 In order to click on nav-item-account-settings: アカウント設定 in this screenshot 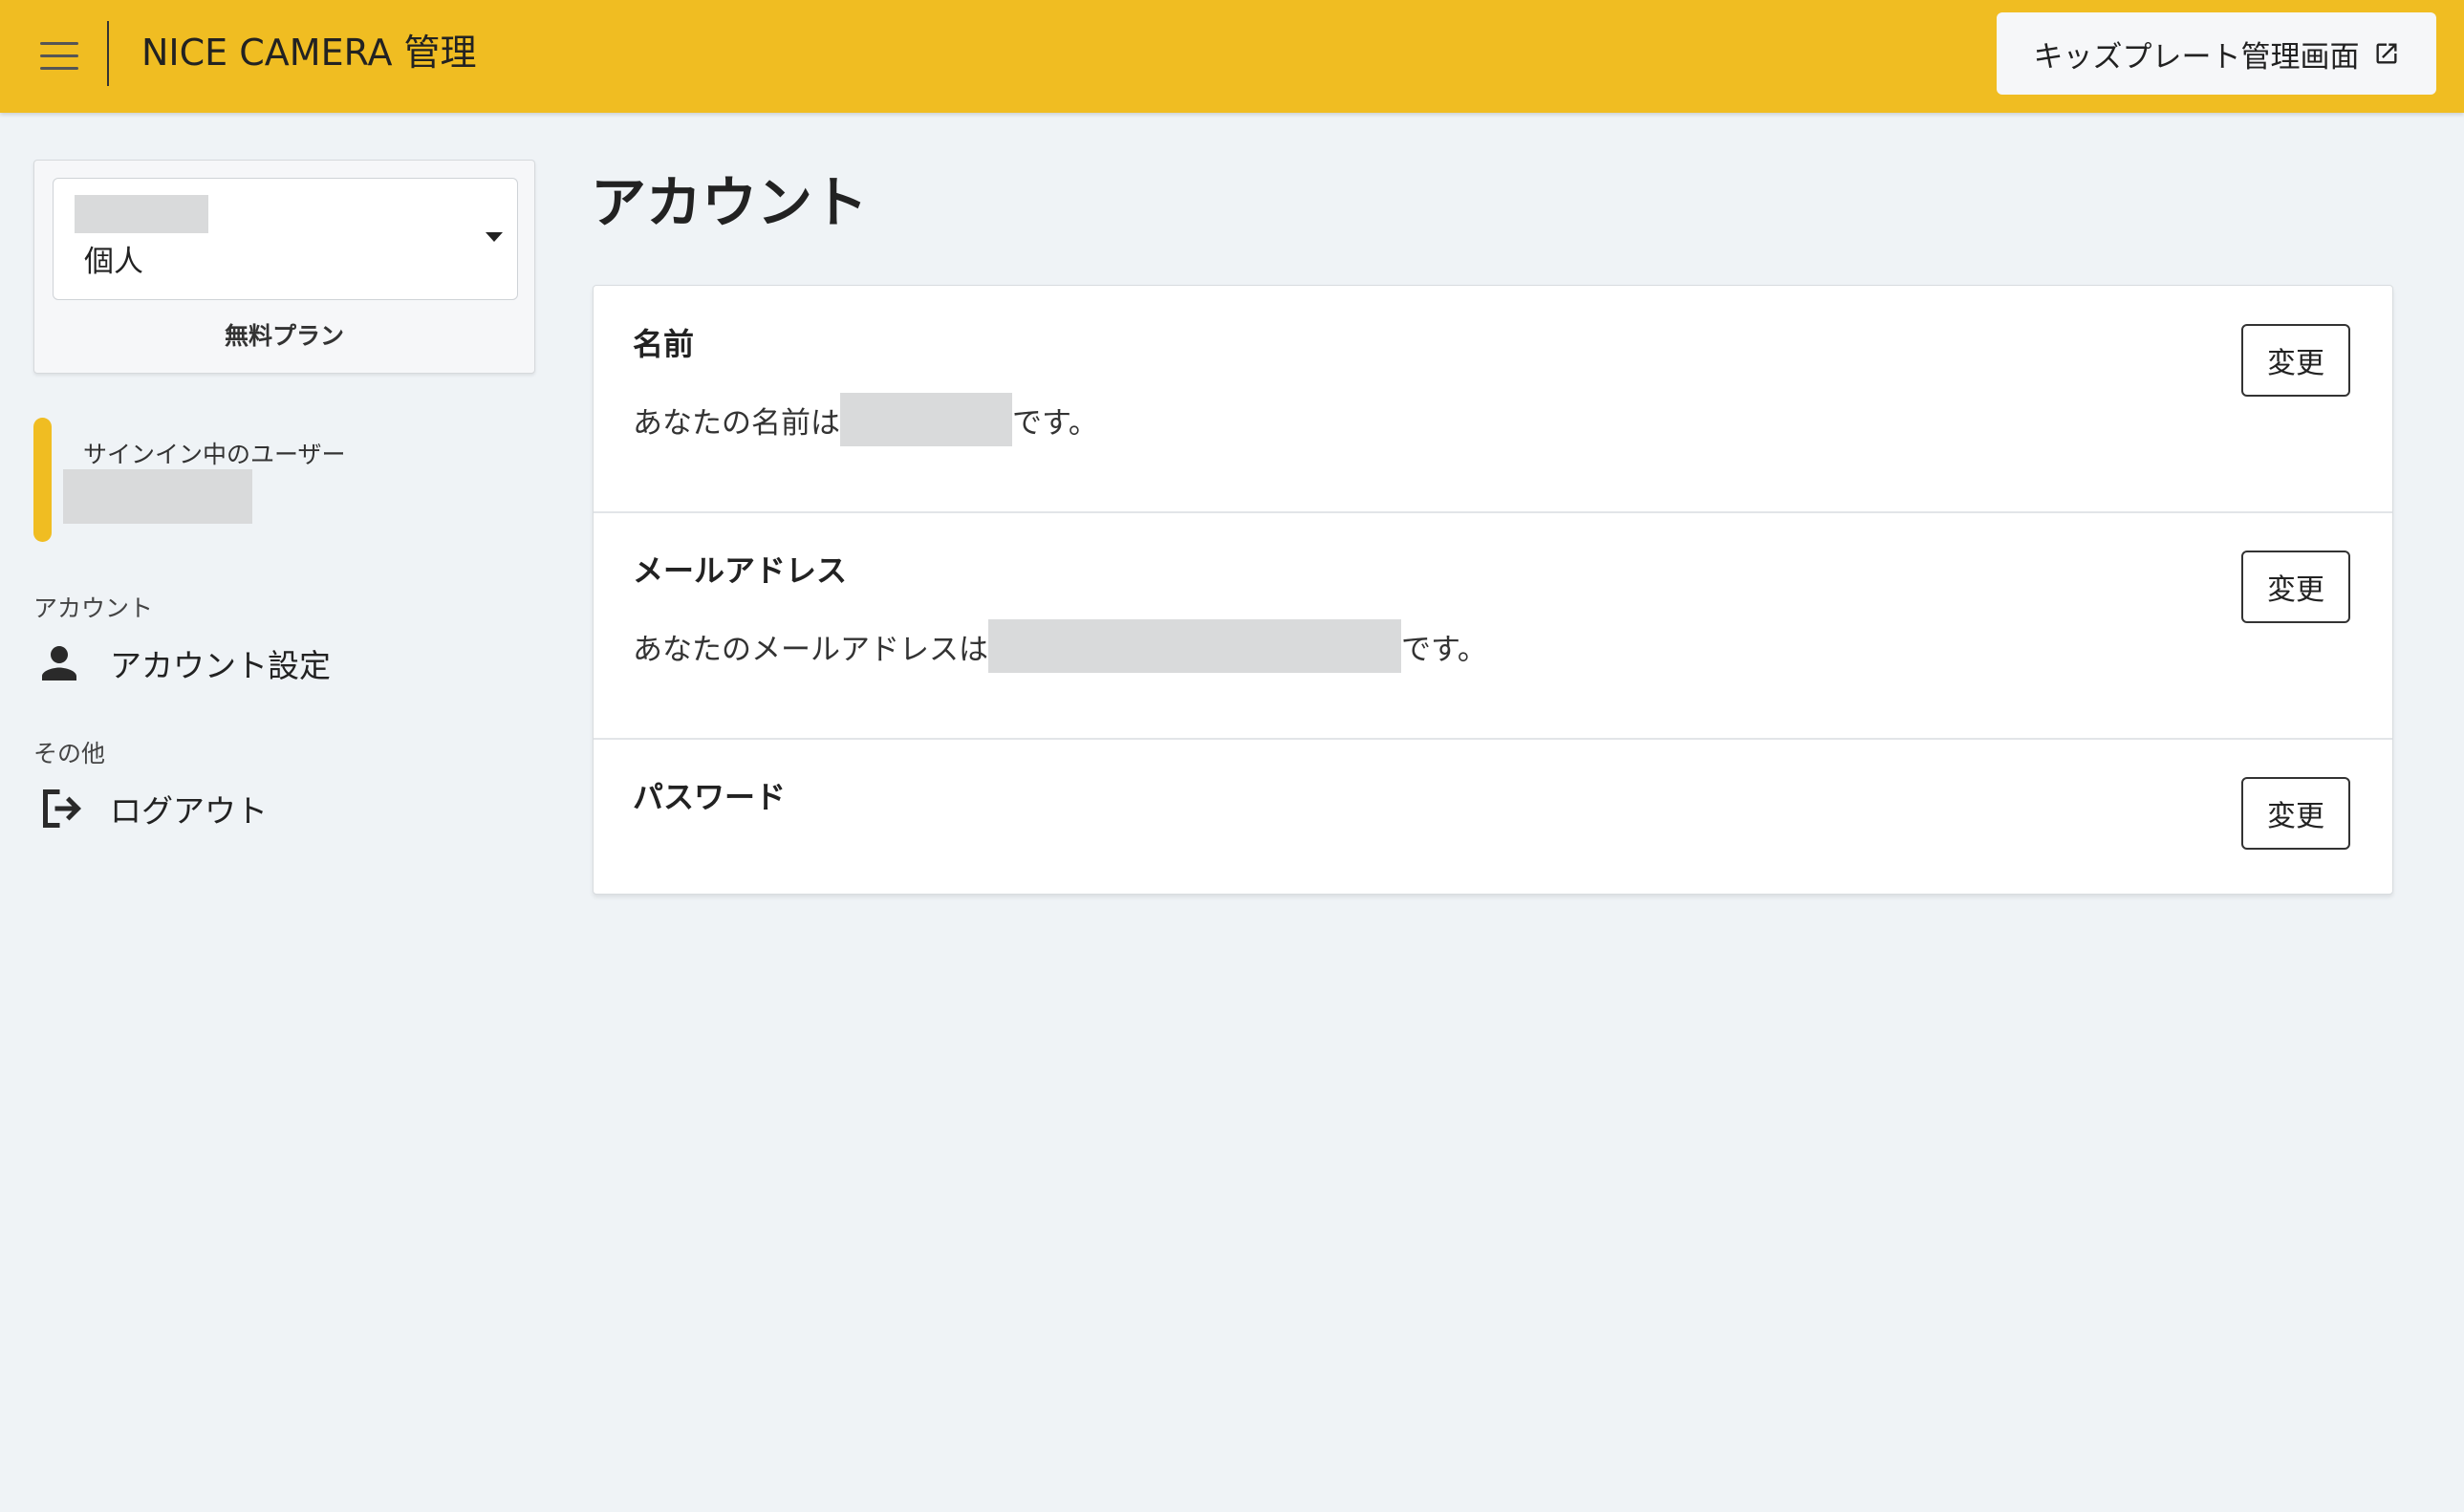, I will do `click(282, 663)`.